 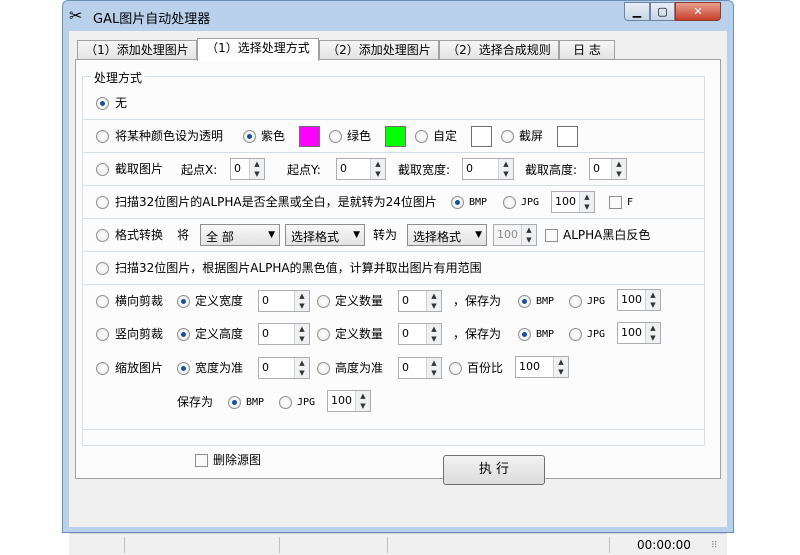 I want to click on crop-height-input: 0 ▲ ▼, so click(x=608, y=169).